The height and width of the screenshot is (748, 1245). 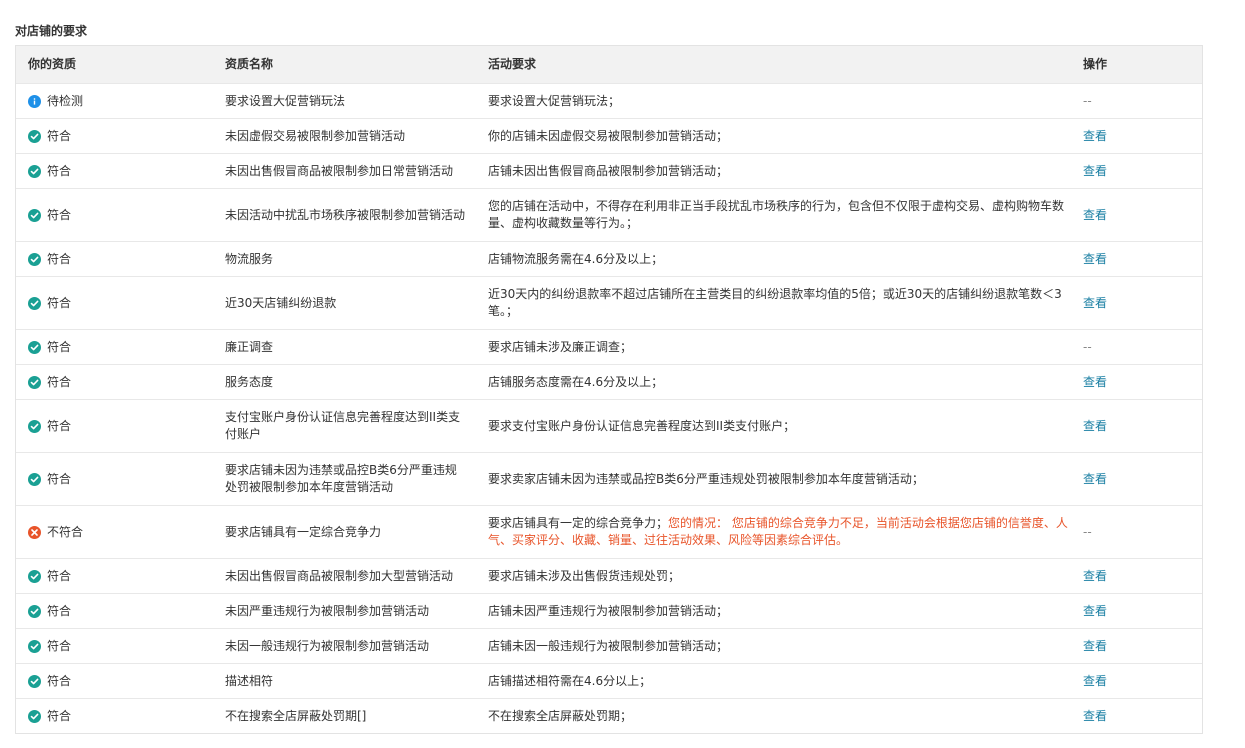 I want to click on requirement-text-wrap: 店铺物流服务需在4.6分及以上；, so click(x=575, y=259).